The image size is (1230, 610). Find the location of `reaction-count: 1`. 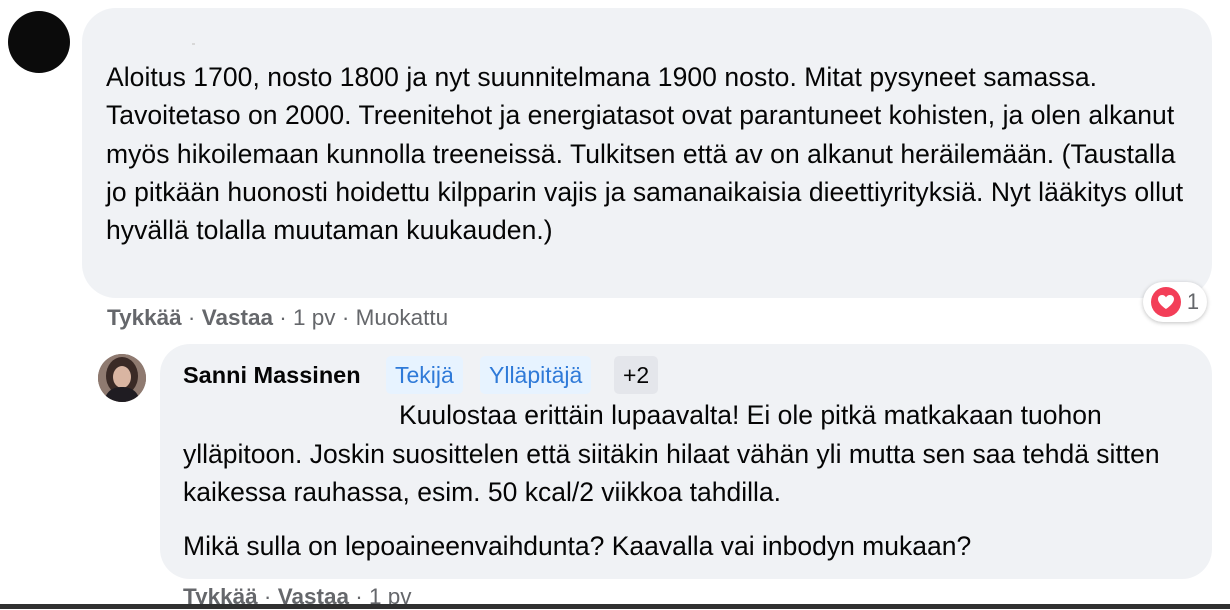

reaction-count: 1 is located at coordinates (1193, 301).